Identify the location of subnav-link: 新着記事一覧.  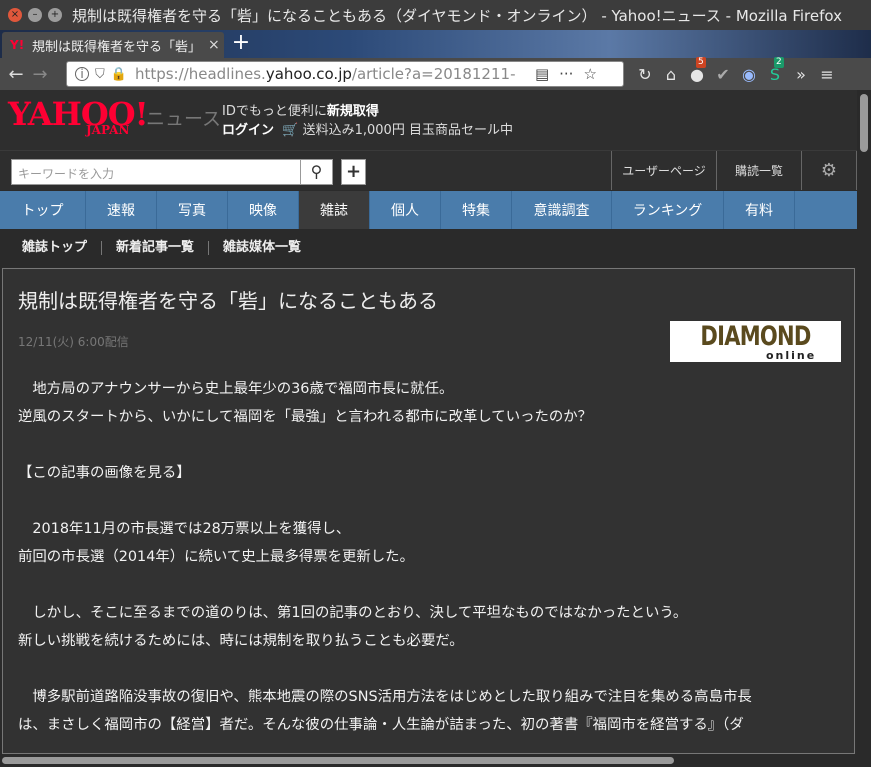
(156, 248).